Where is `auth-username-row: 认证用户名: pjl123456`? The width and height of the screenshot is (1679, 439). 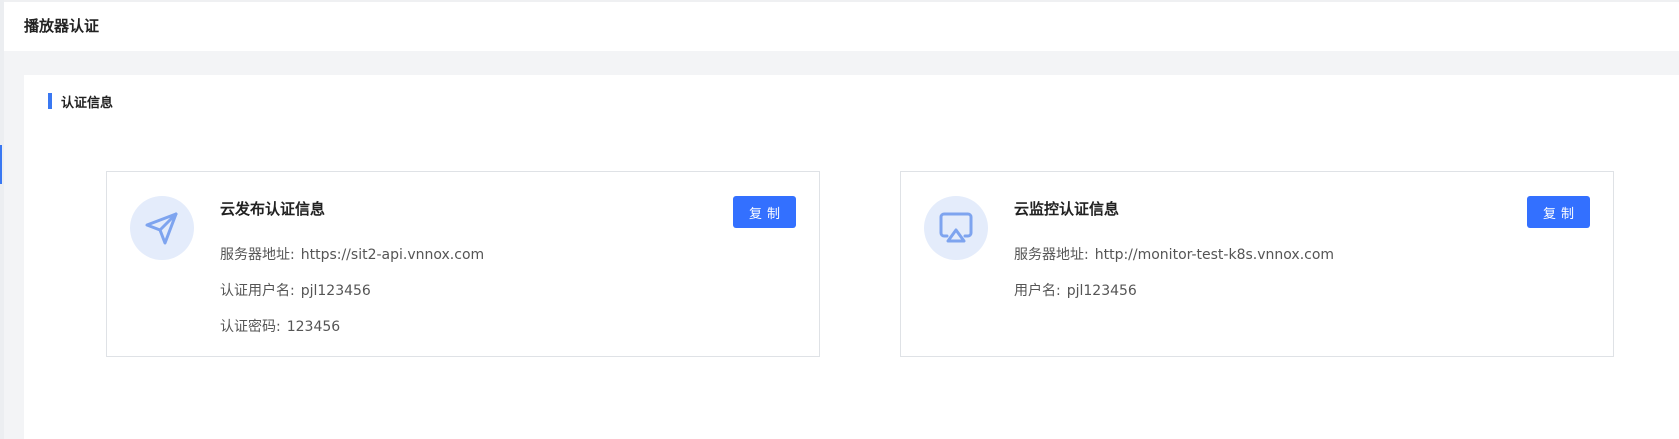 auth-username-row: 认证用户名: pjl123456 is located at coordinates (295, 290).